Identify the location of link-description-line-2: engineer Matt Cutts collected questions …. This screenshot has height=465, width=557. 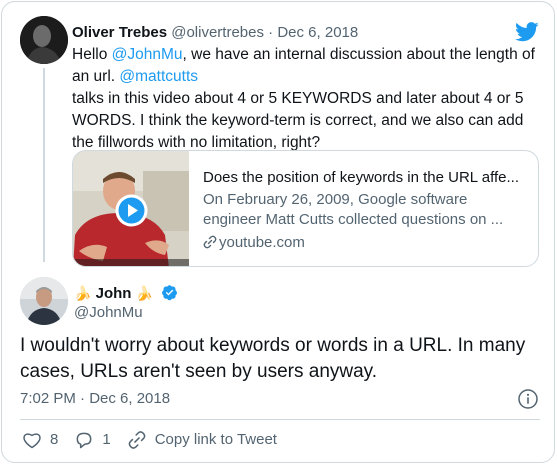
(353, 219).